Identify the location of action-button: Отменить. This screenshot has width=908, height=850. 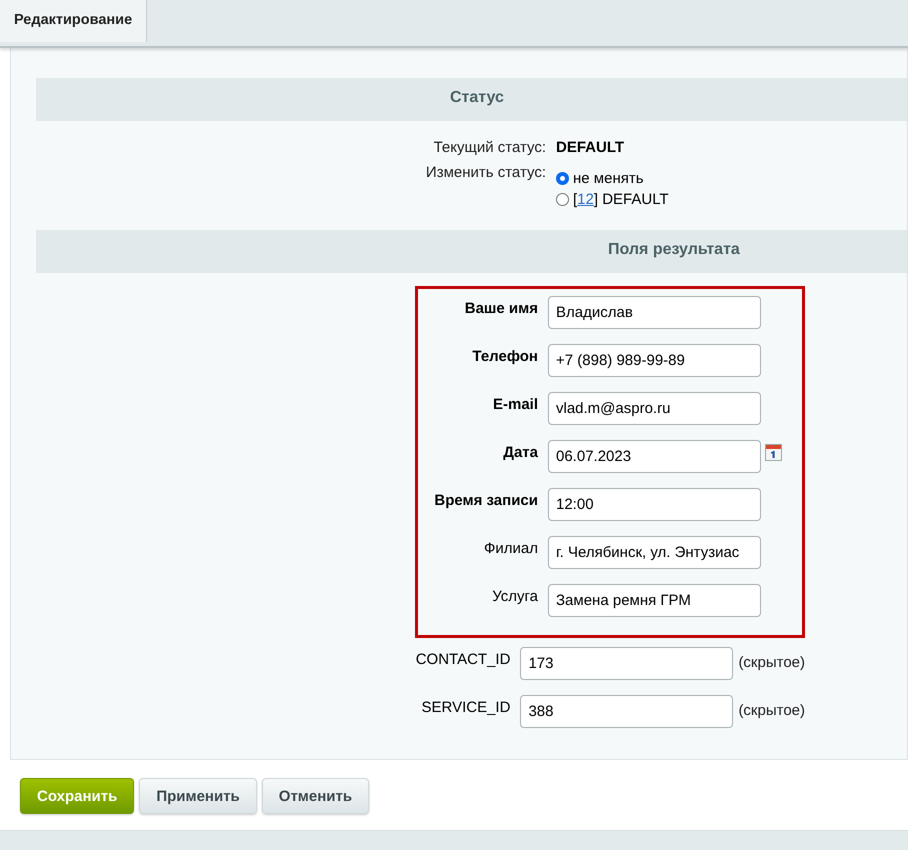
(316, 796).